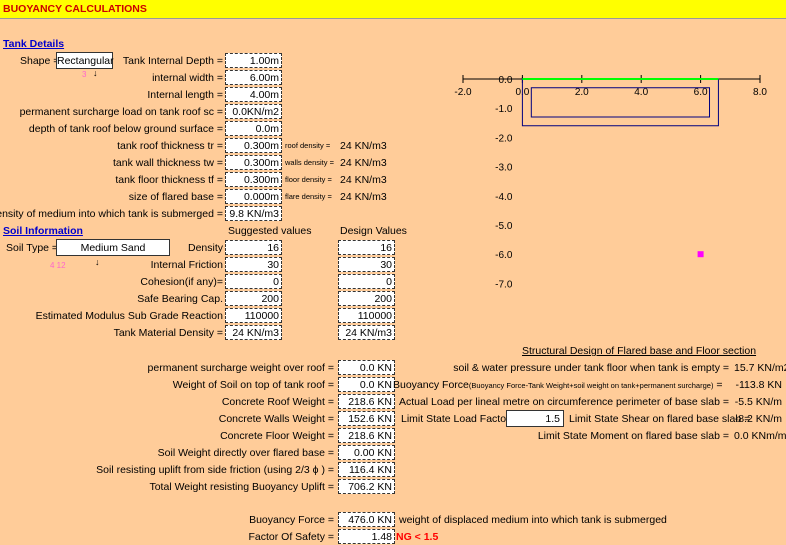 Image resolution: width=786 pixels, height=545 pixels. What do you see at coordinates (535, 418) in the screenshot?
I see `load-factor-input: 1.5` at bounding box center [535, 418].